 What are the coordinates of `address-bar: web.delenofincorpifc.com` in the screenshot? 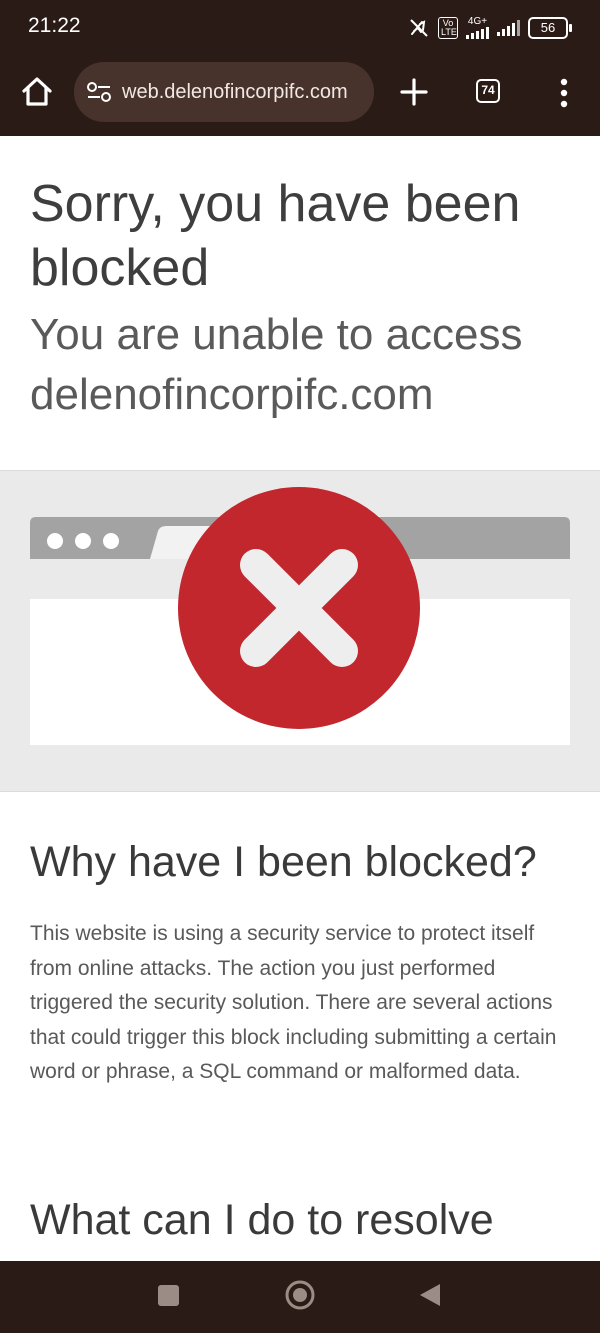 It's located at (224, 92).